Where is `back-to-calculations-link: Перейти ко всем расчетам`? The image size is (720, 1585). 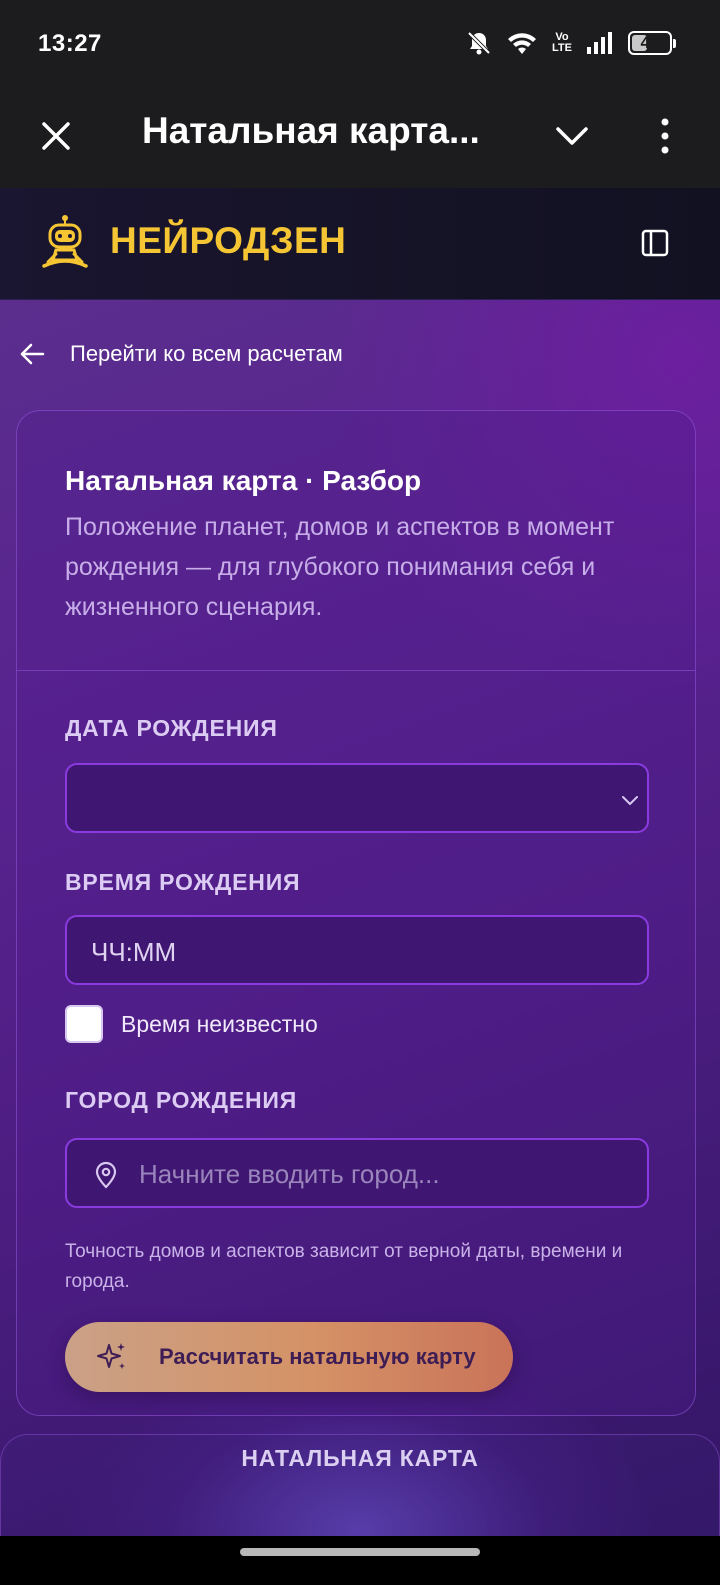 back-to-calculations-link: Перейти ко всем расчетам is located at coordinates (180, 354).